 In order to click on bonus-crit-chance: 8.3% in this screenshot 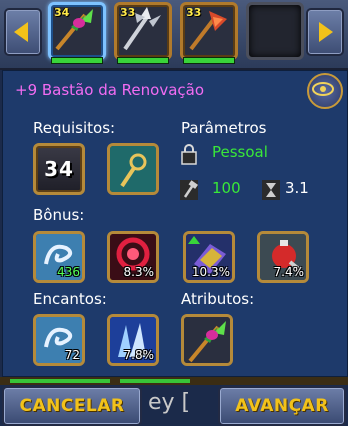, I will do `click(133, 257)`.